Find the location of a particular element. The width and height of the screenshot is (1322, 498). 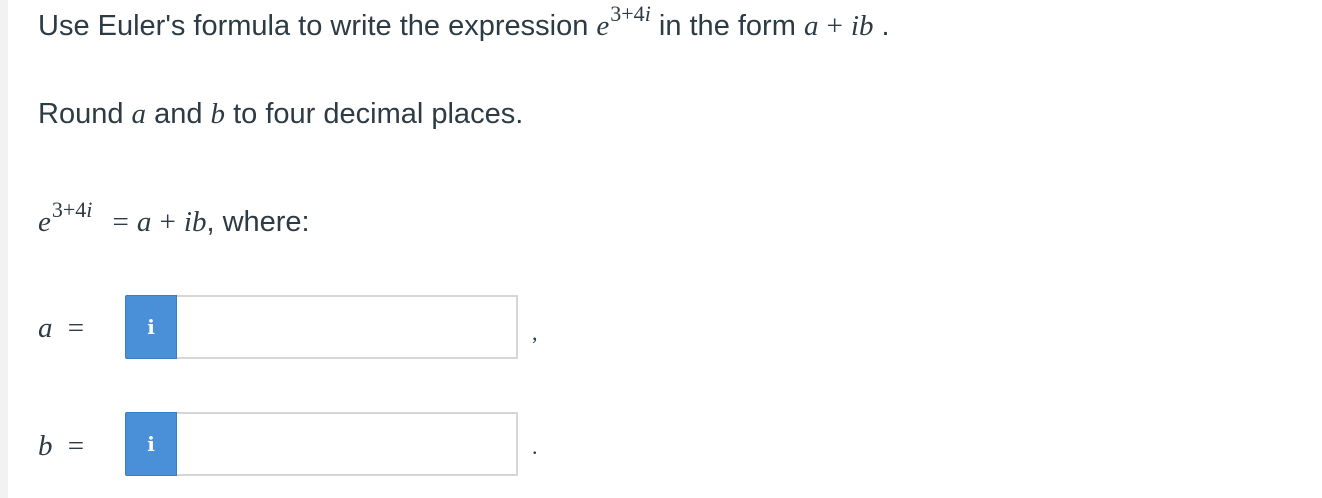

expr-exponent-num: 3+4 is located at coordinates (627, 13).